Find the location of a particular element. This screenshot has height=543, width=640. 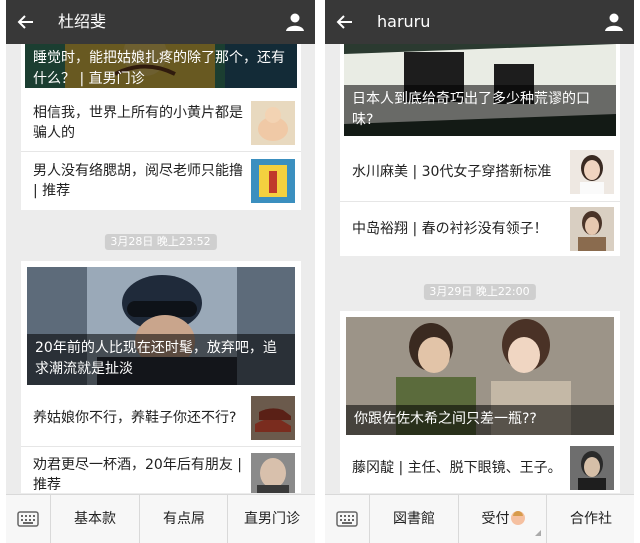

chat-title: haruru is located at coordinates (404, 21).